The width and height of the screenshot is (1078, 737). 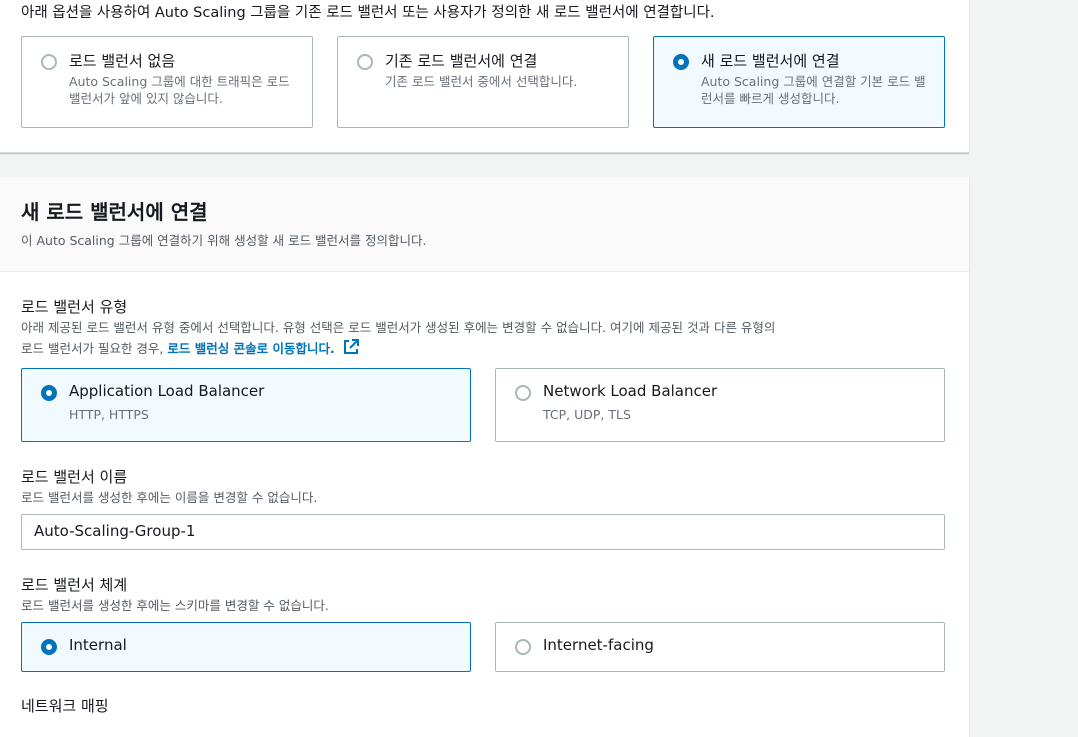 What do you see at coordinates (681, 62) in the screenshot?
I see `radio-new-load-balancer` at bounding box center [681, 62].